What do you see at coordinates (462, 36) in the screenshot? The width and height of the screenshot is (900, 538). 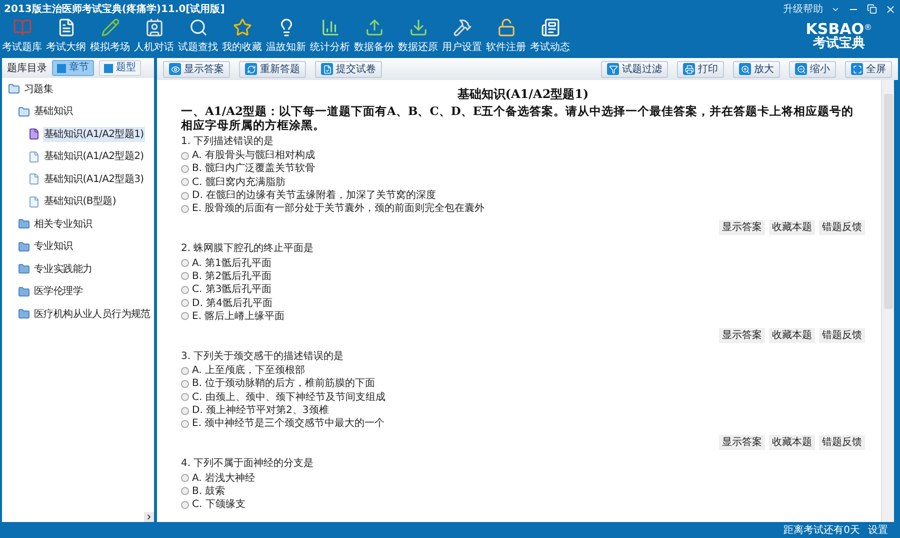 I see `toolbar-item: 用户设置` at bounding box center [462, 36].